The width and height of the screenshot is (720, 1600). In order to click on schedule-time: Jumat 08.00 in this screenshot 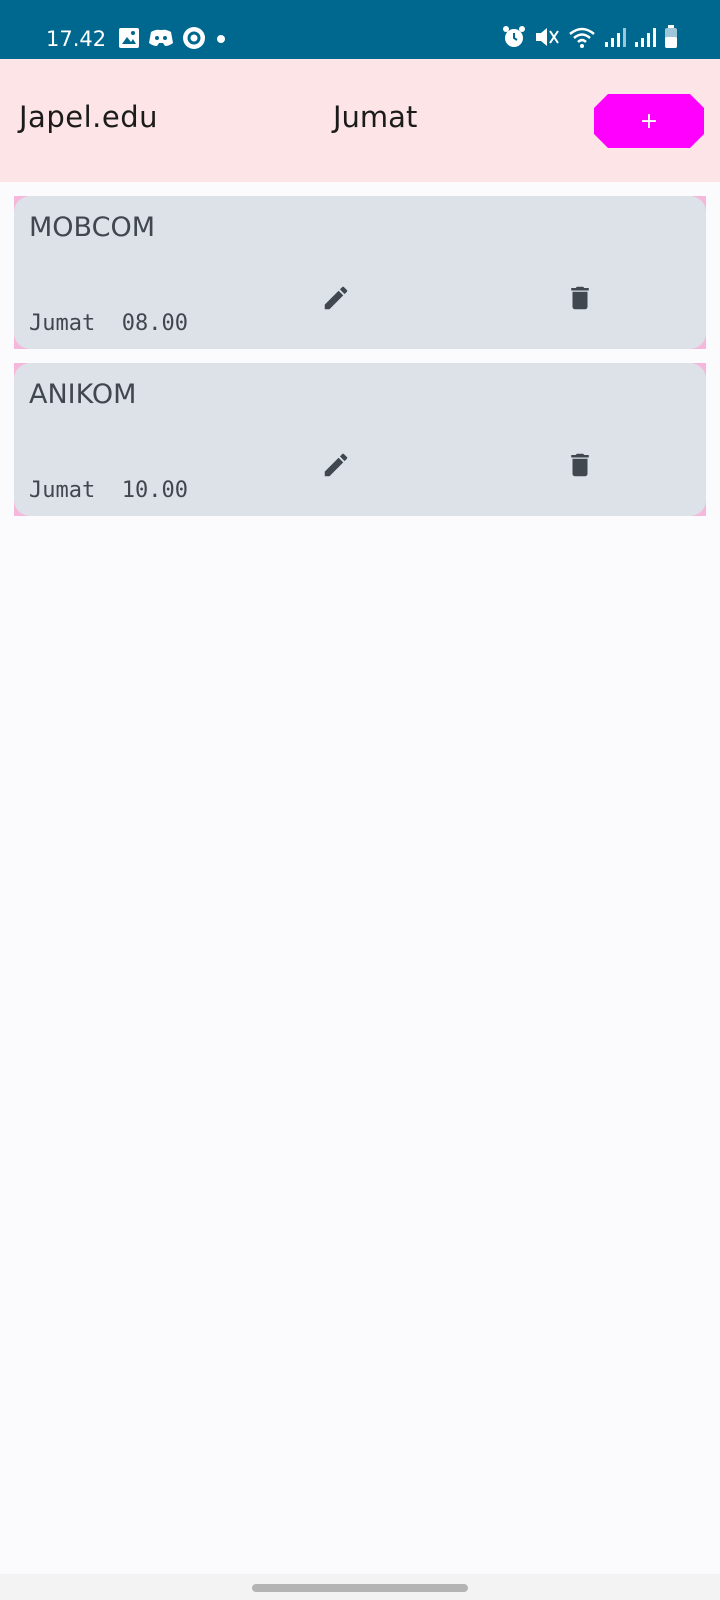, I will do `click(108, 323)`.